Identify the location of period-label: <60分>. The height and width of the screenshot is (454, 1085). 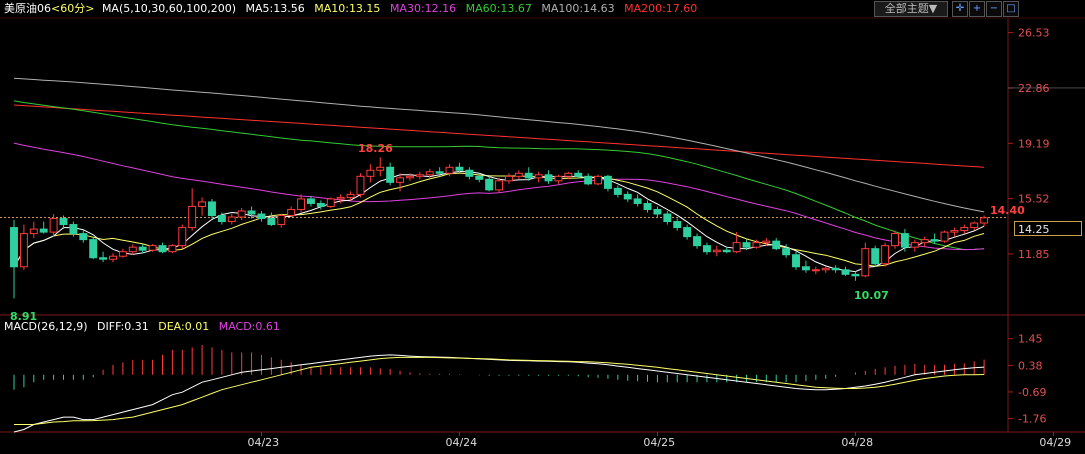
(72, 8).